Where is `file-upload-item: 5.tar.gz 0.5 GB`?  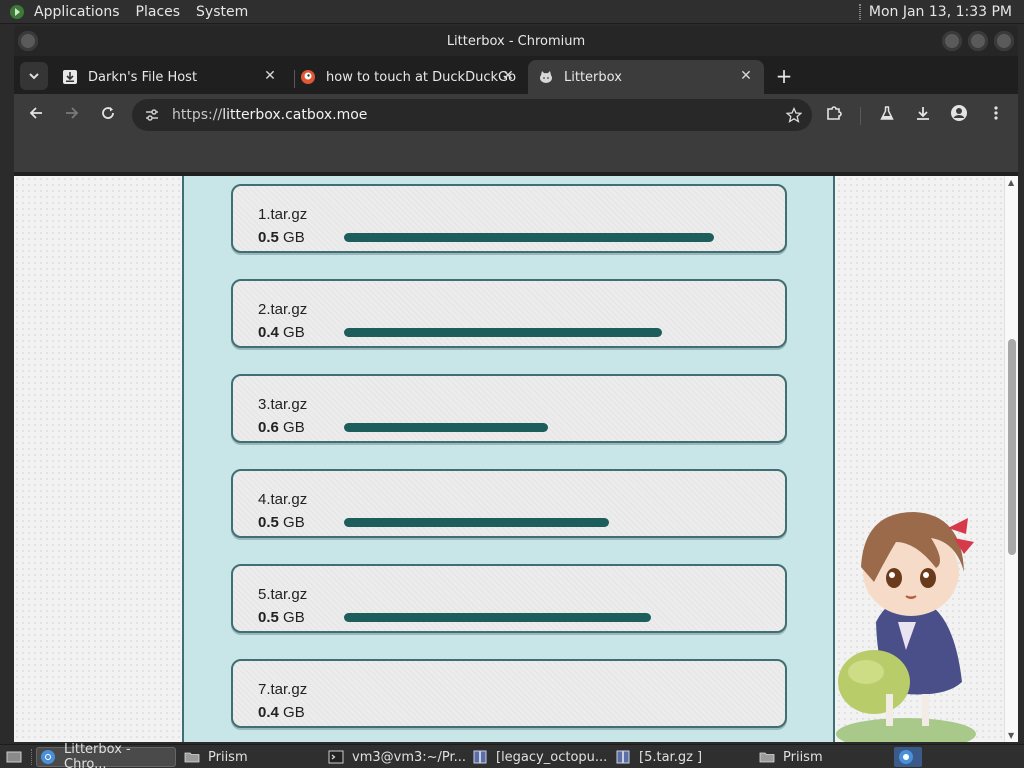 file-upload-item: 5.tar.gz 0.5 GB is located at coordinates (509, 598).